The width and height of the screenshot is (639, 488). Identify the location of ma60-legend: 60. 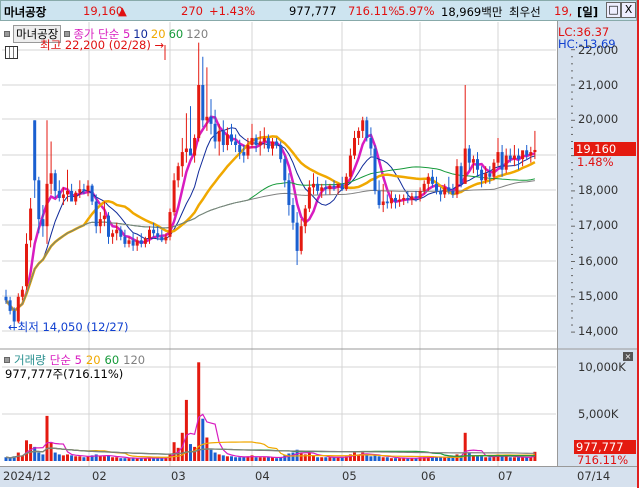
(176, 34).